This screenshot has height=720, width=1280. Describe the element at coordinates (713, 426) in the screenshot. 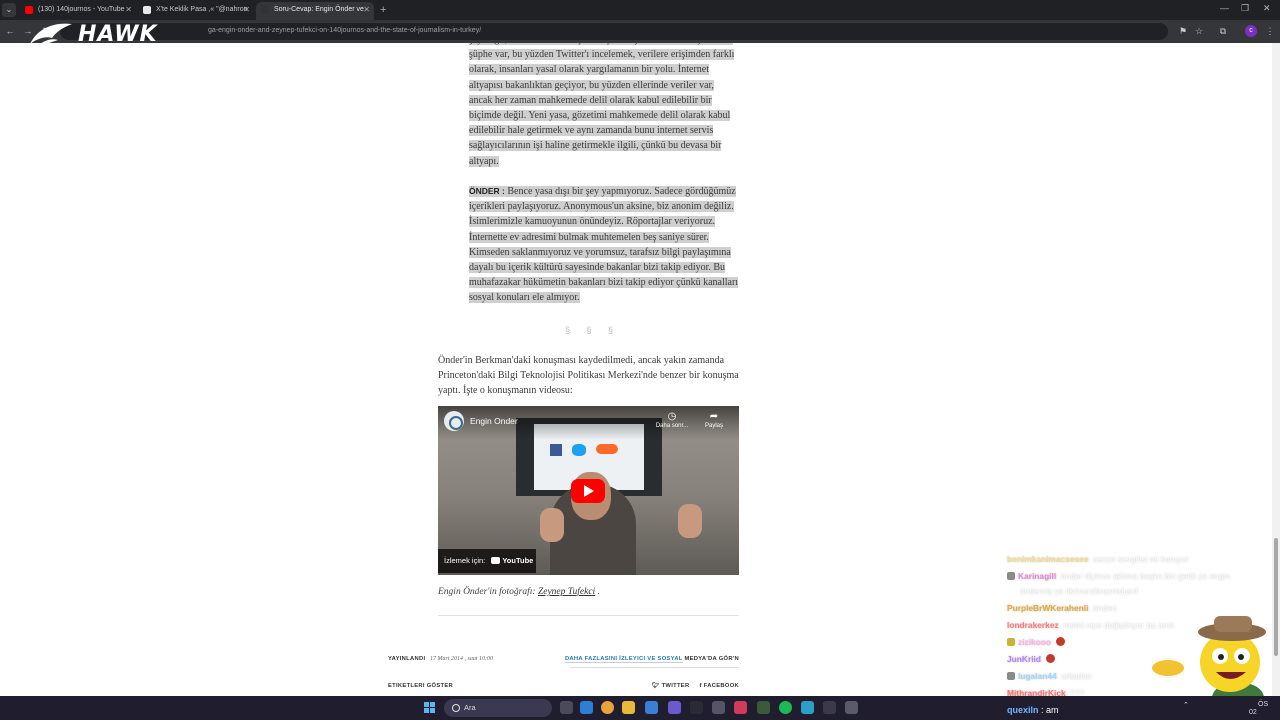

I see `share-label: Paylaş` at that location.